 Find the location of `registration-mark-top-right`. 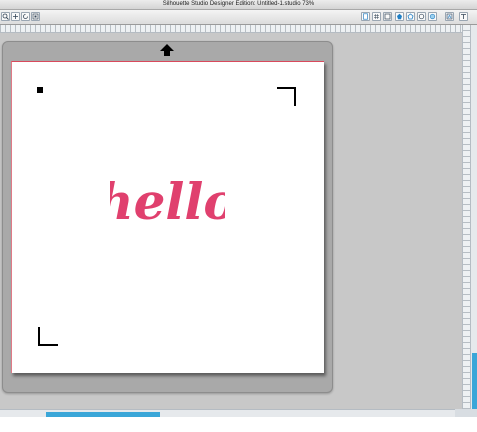

registration-mark-top-right is located at coordinates (286, 96).